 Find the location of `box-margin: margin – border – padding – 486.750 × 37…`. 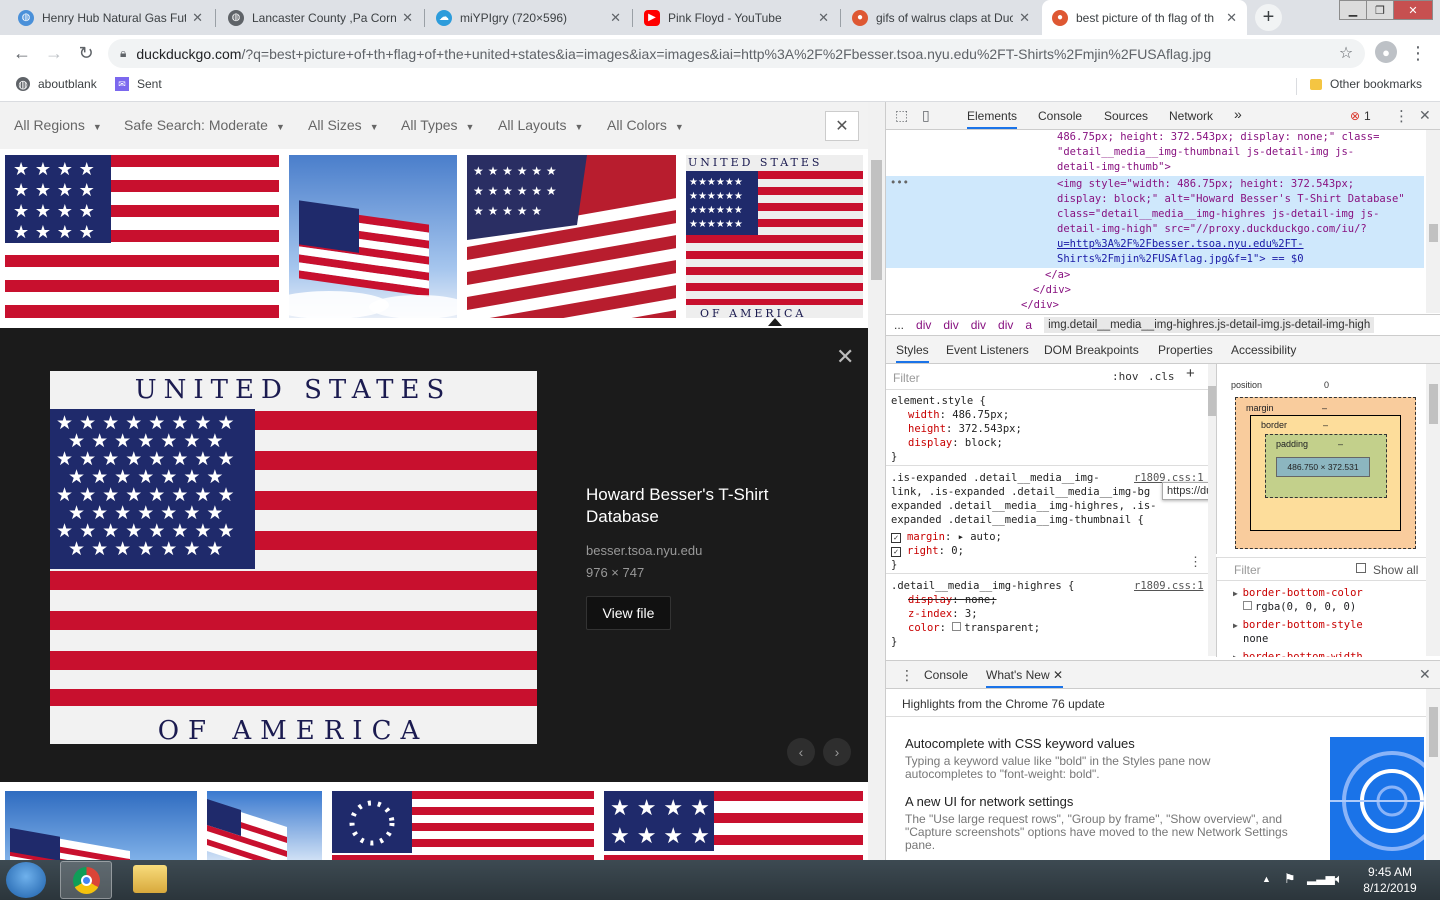

box-margin: margin – border – padding – 486.750 × 37… is located at coordinates (1325, 473).